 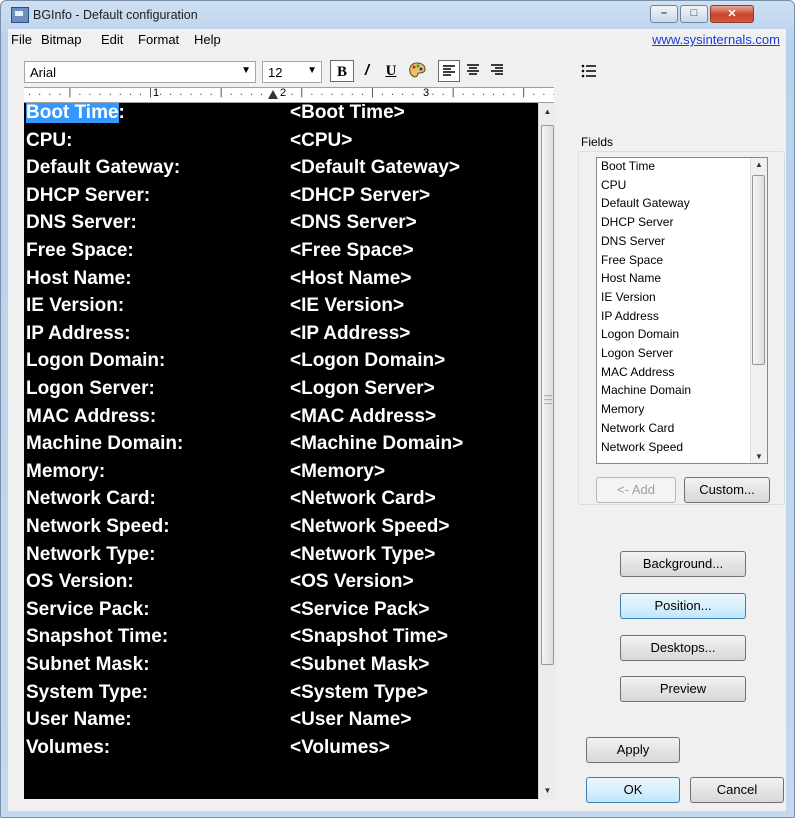 What do you see at coordinates (79, 720) in the screenshot?
I see `field-label: User Name:` at bounding box center [79, 720].